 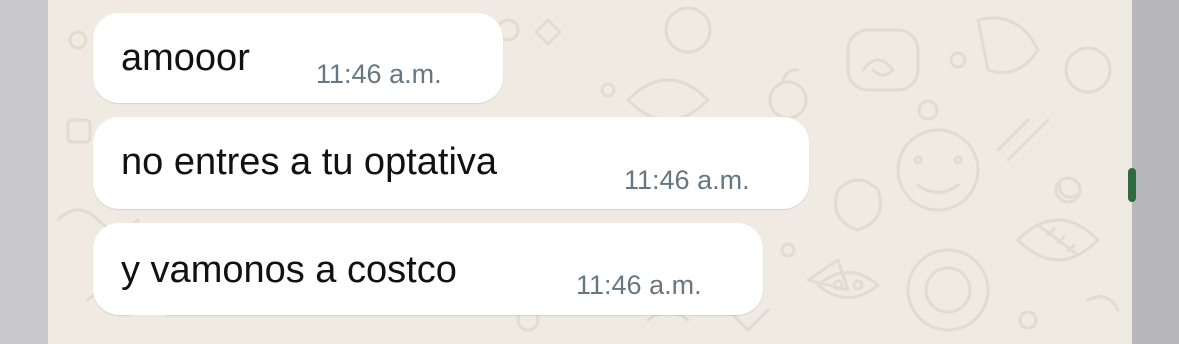 What do you see at coordinates (185, 58) in the screenshot?
I see `message-text: amooor` at bounding box center [185, 58].